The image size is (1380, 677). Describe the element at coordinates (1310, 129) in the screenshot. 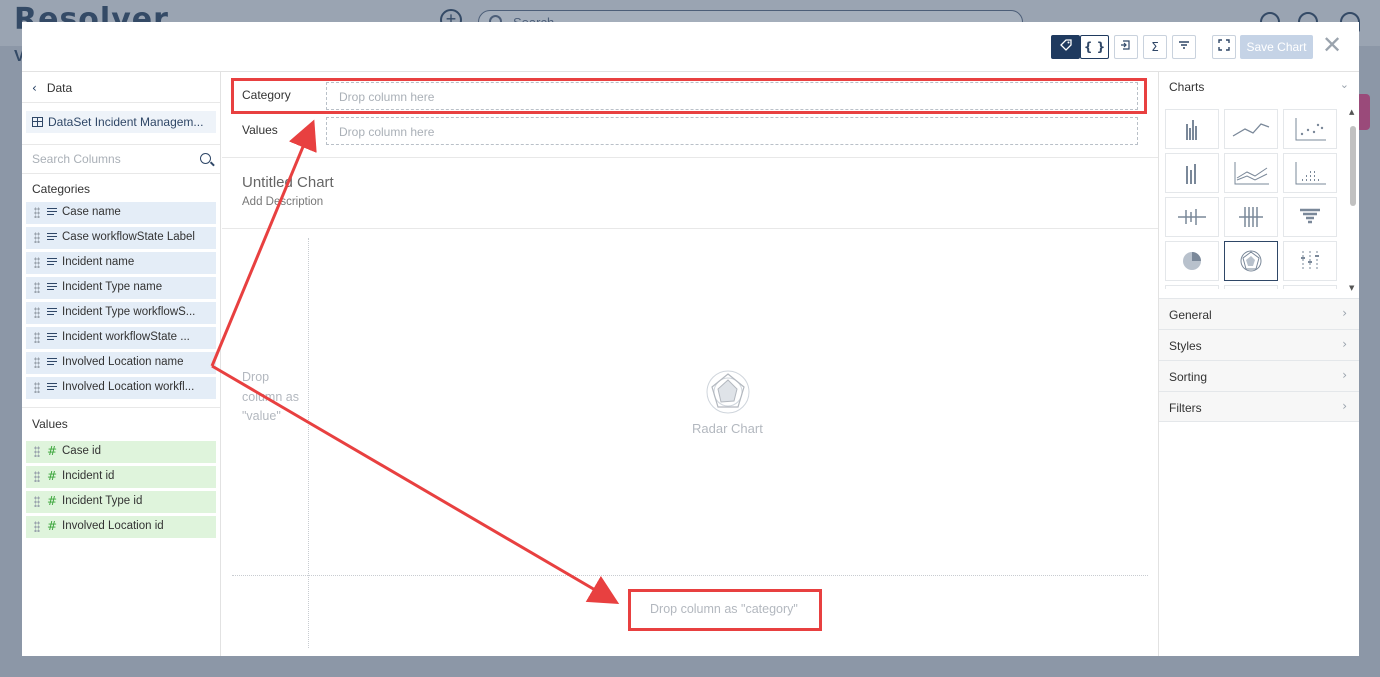

I see `scatter-chart-icon` at that location.